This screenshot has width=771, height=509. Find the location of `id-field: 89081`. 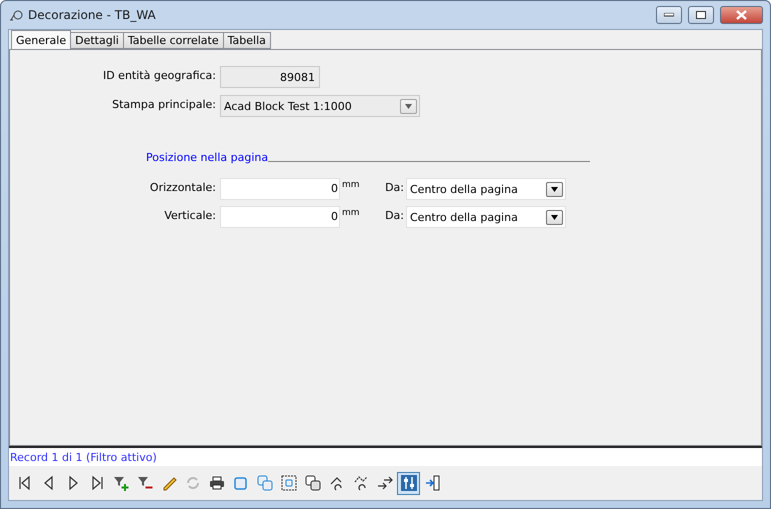

id-field: 89081 is located at coordinates (270, 77).